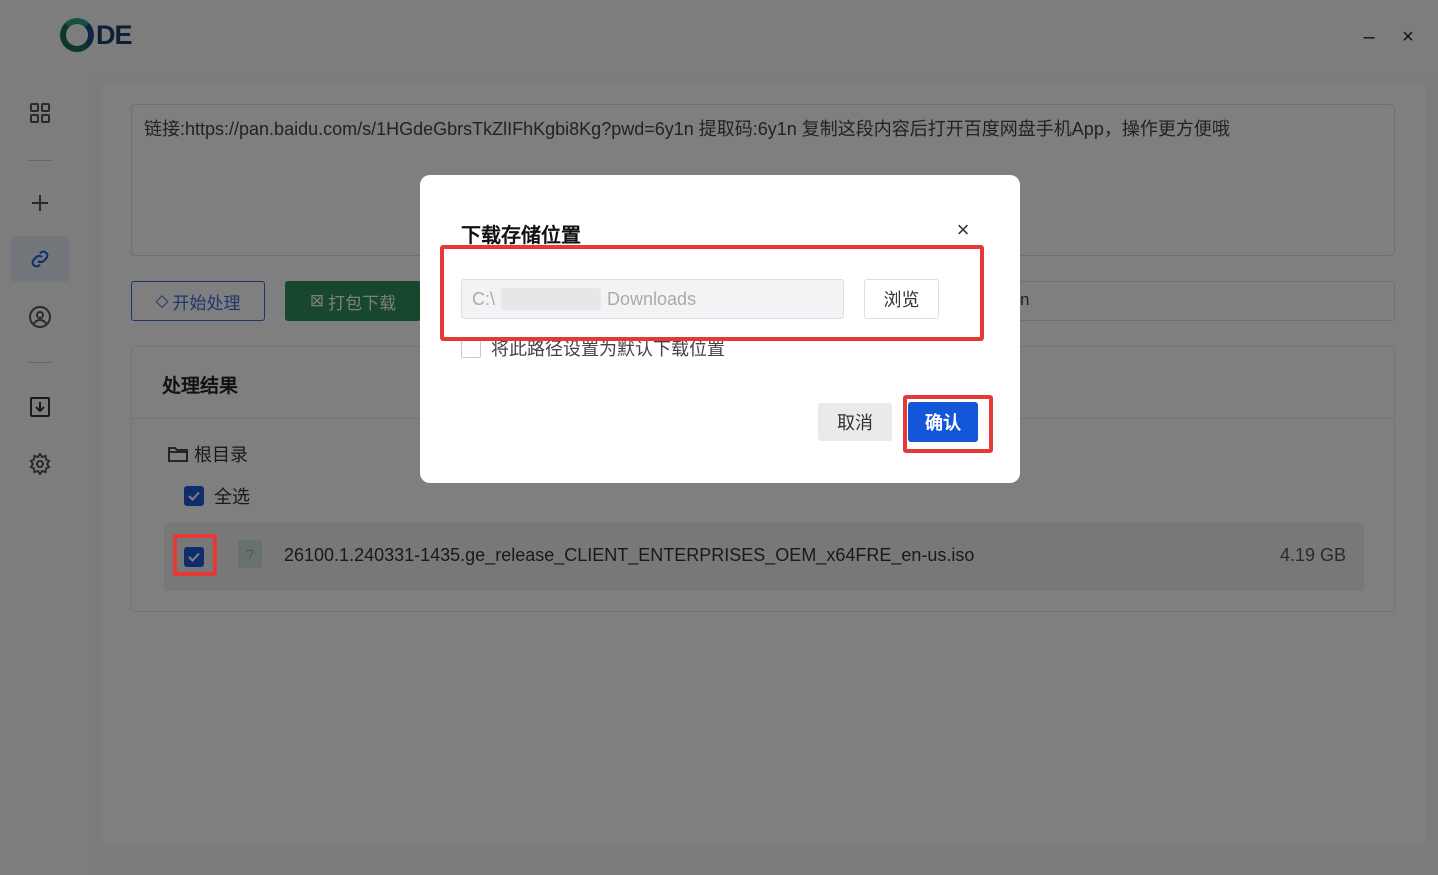 Image resolution: width=1438 pixels, height=875 pixels. What do you see at coordinates (471, 348) in the screenshot?
I see `checkbox-unchecked-icon` at bounding box center [471, 348].